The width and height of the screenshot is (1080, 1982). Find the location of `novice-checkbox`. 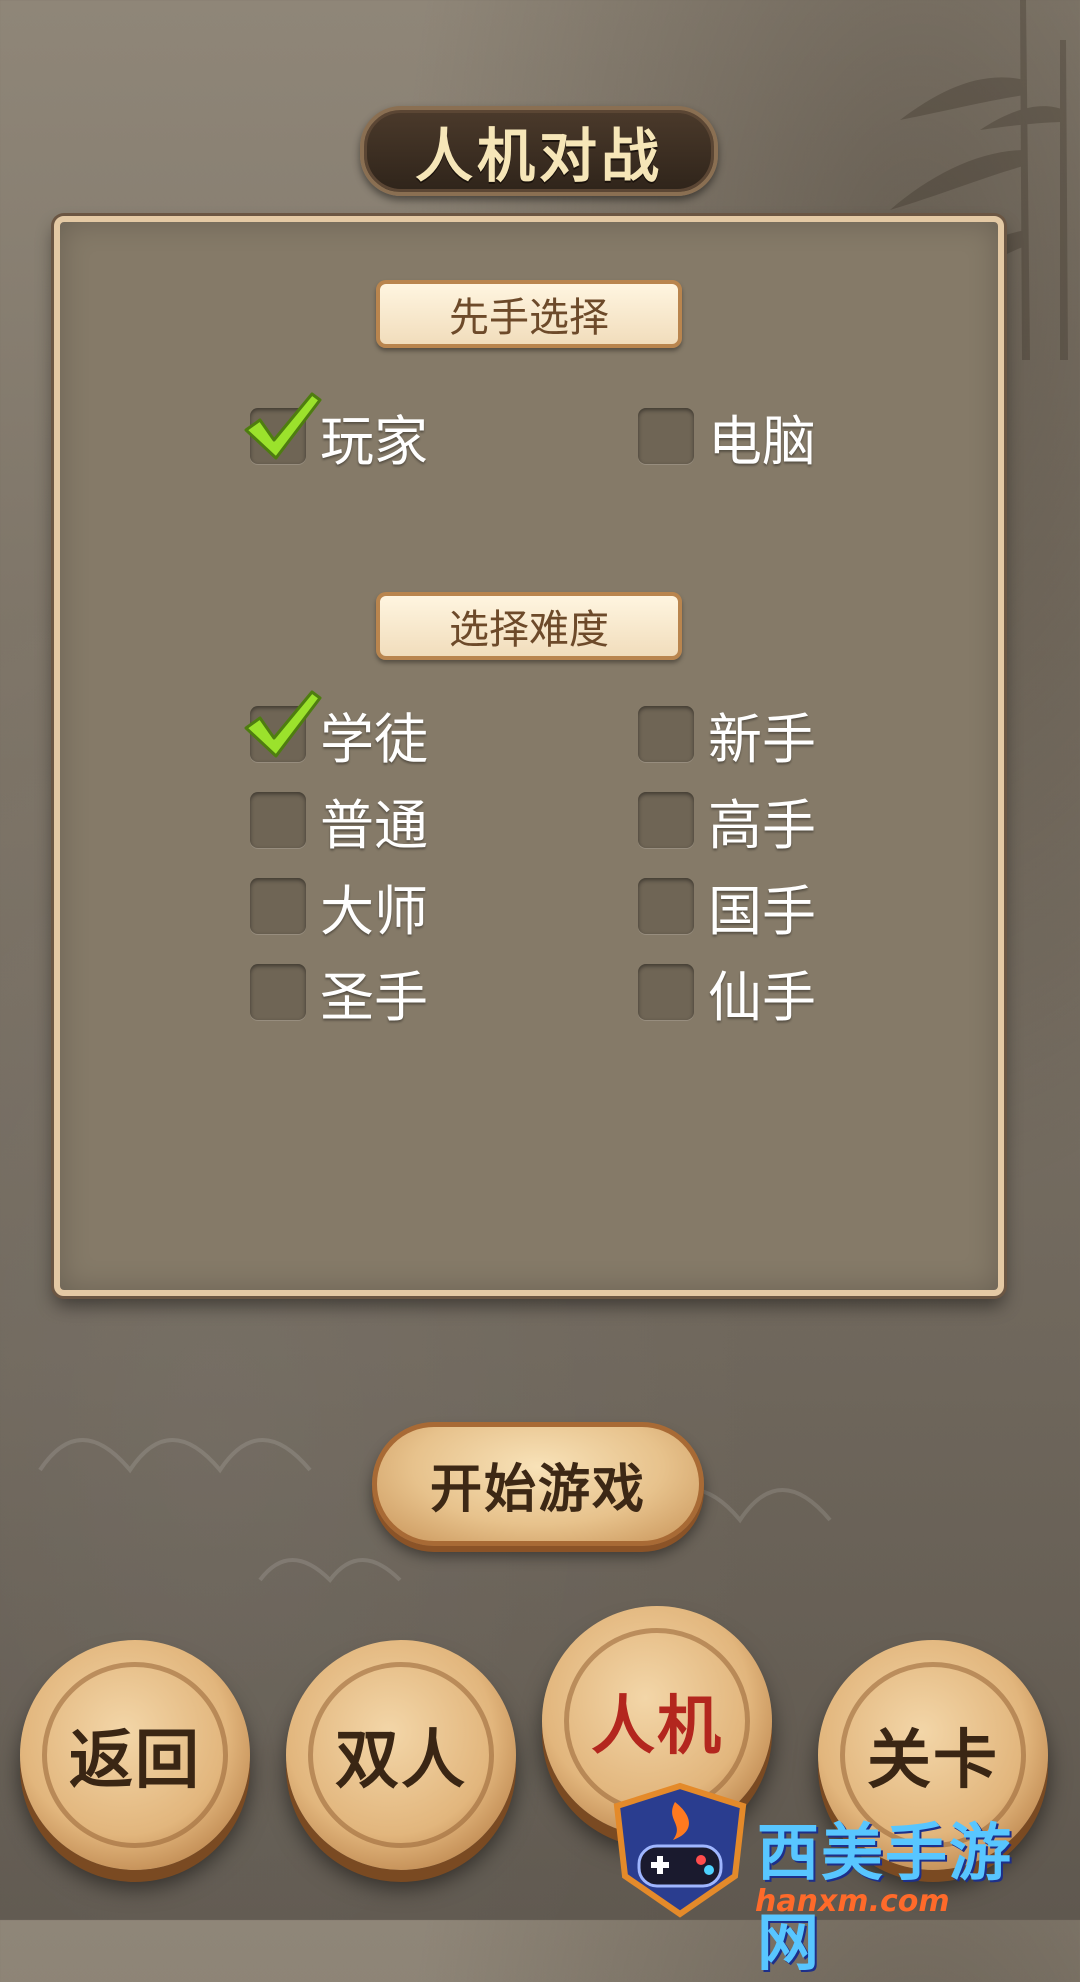

novice-checkbox is located at coordinates (666, 734).